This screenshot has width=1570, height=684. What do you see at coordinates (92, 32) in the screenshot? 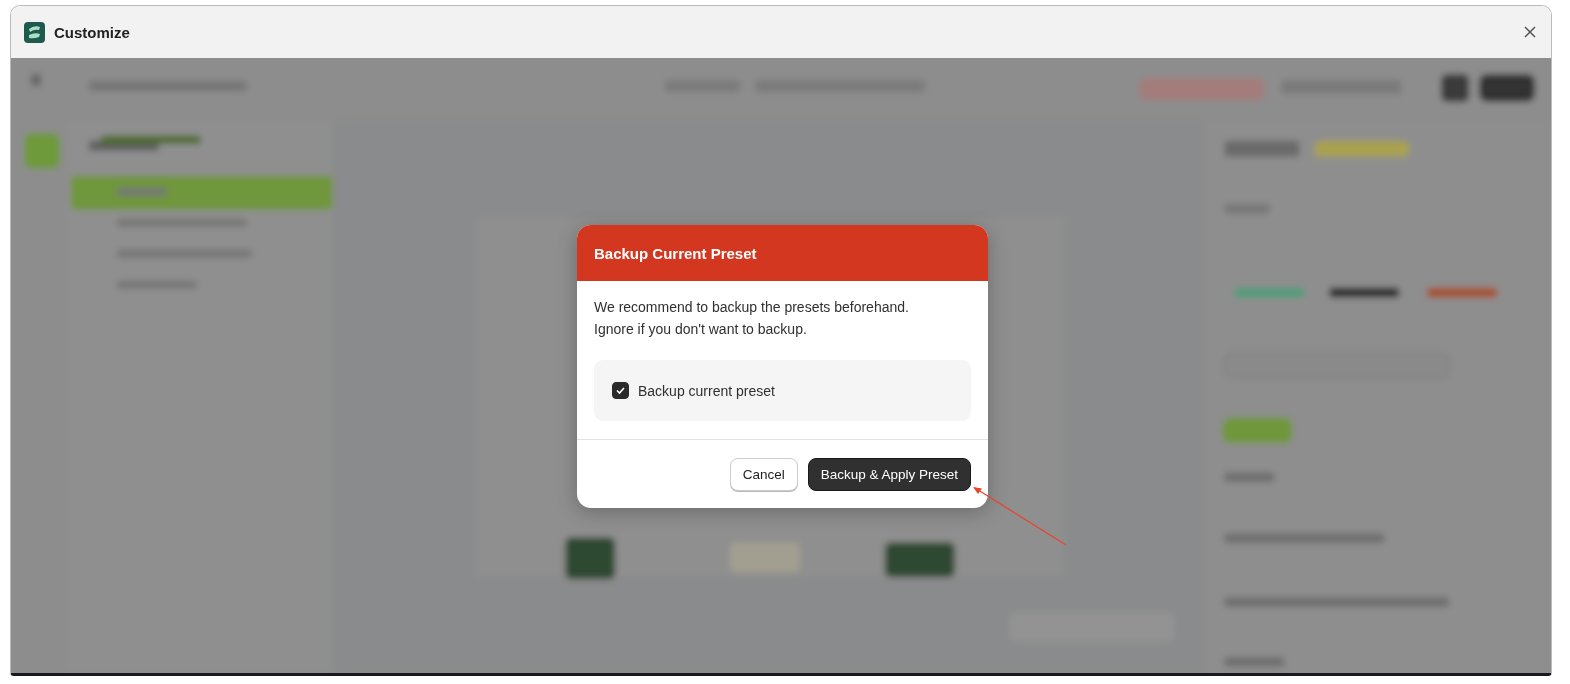
I see `window-title: Customize` at bounding box center [92, 32].